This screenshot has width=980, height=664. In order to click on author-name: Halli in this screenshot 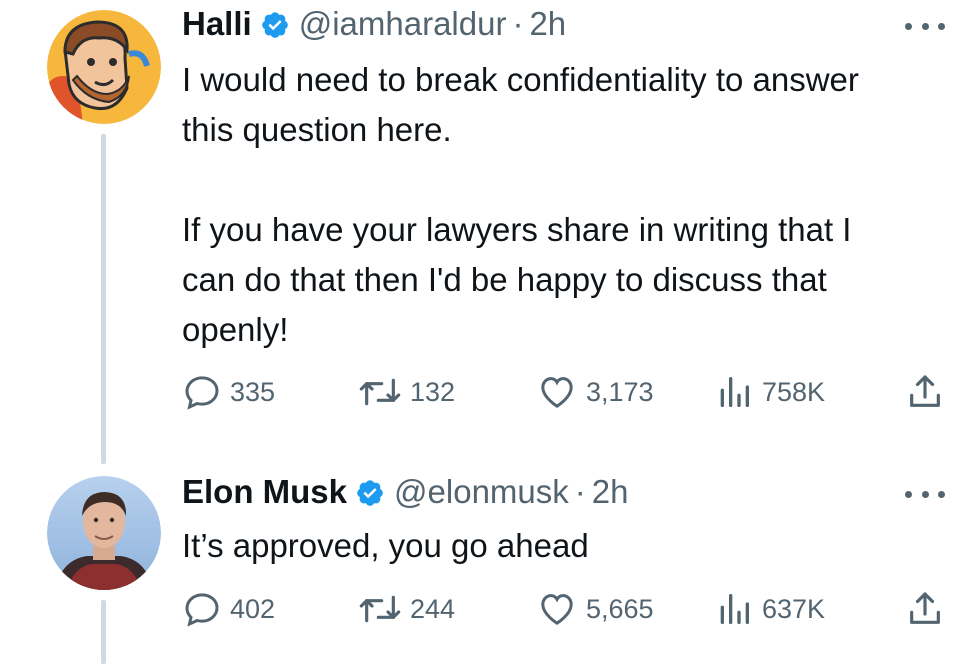, I will do `click(217, 24)`.